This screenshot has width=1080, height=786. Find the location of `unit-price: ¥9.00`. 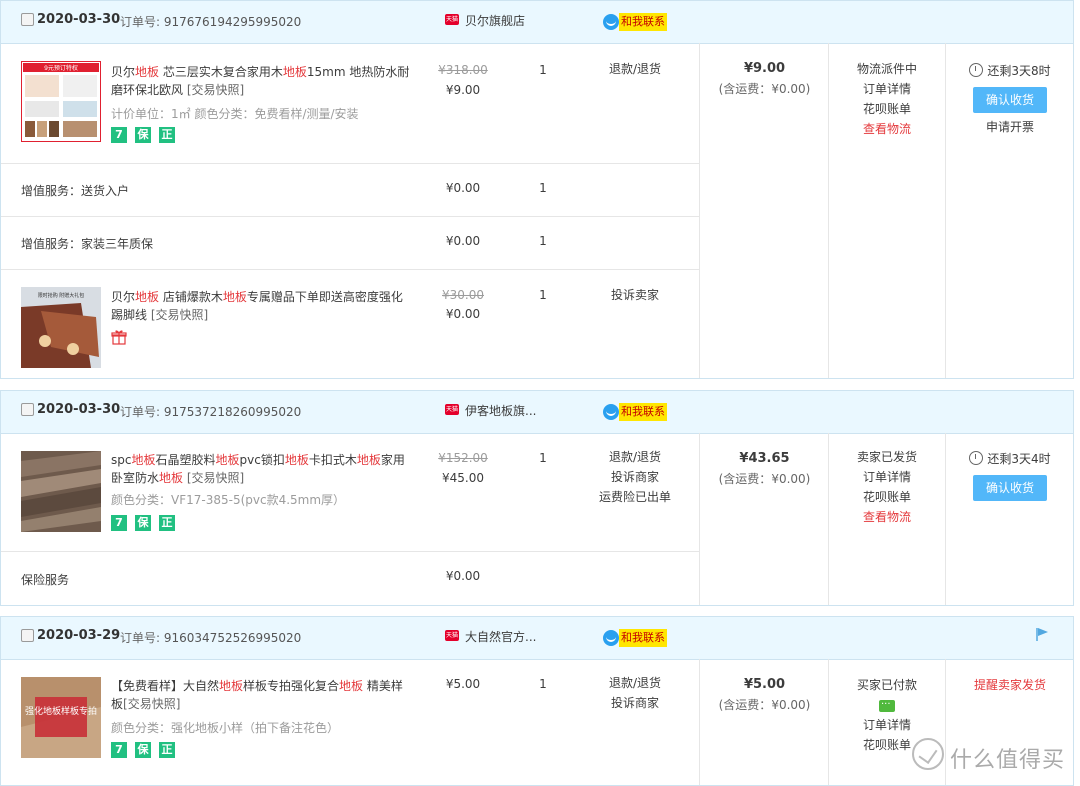

unit-price: ¥9.00 is located at coordinates (463, 90).